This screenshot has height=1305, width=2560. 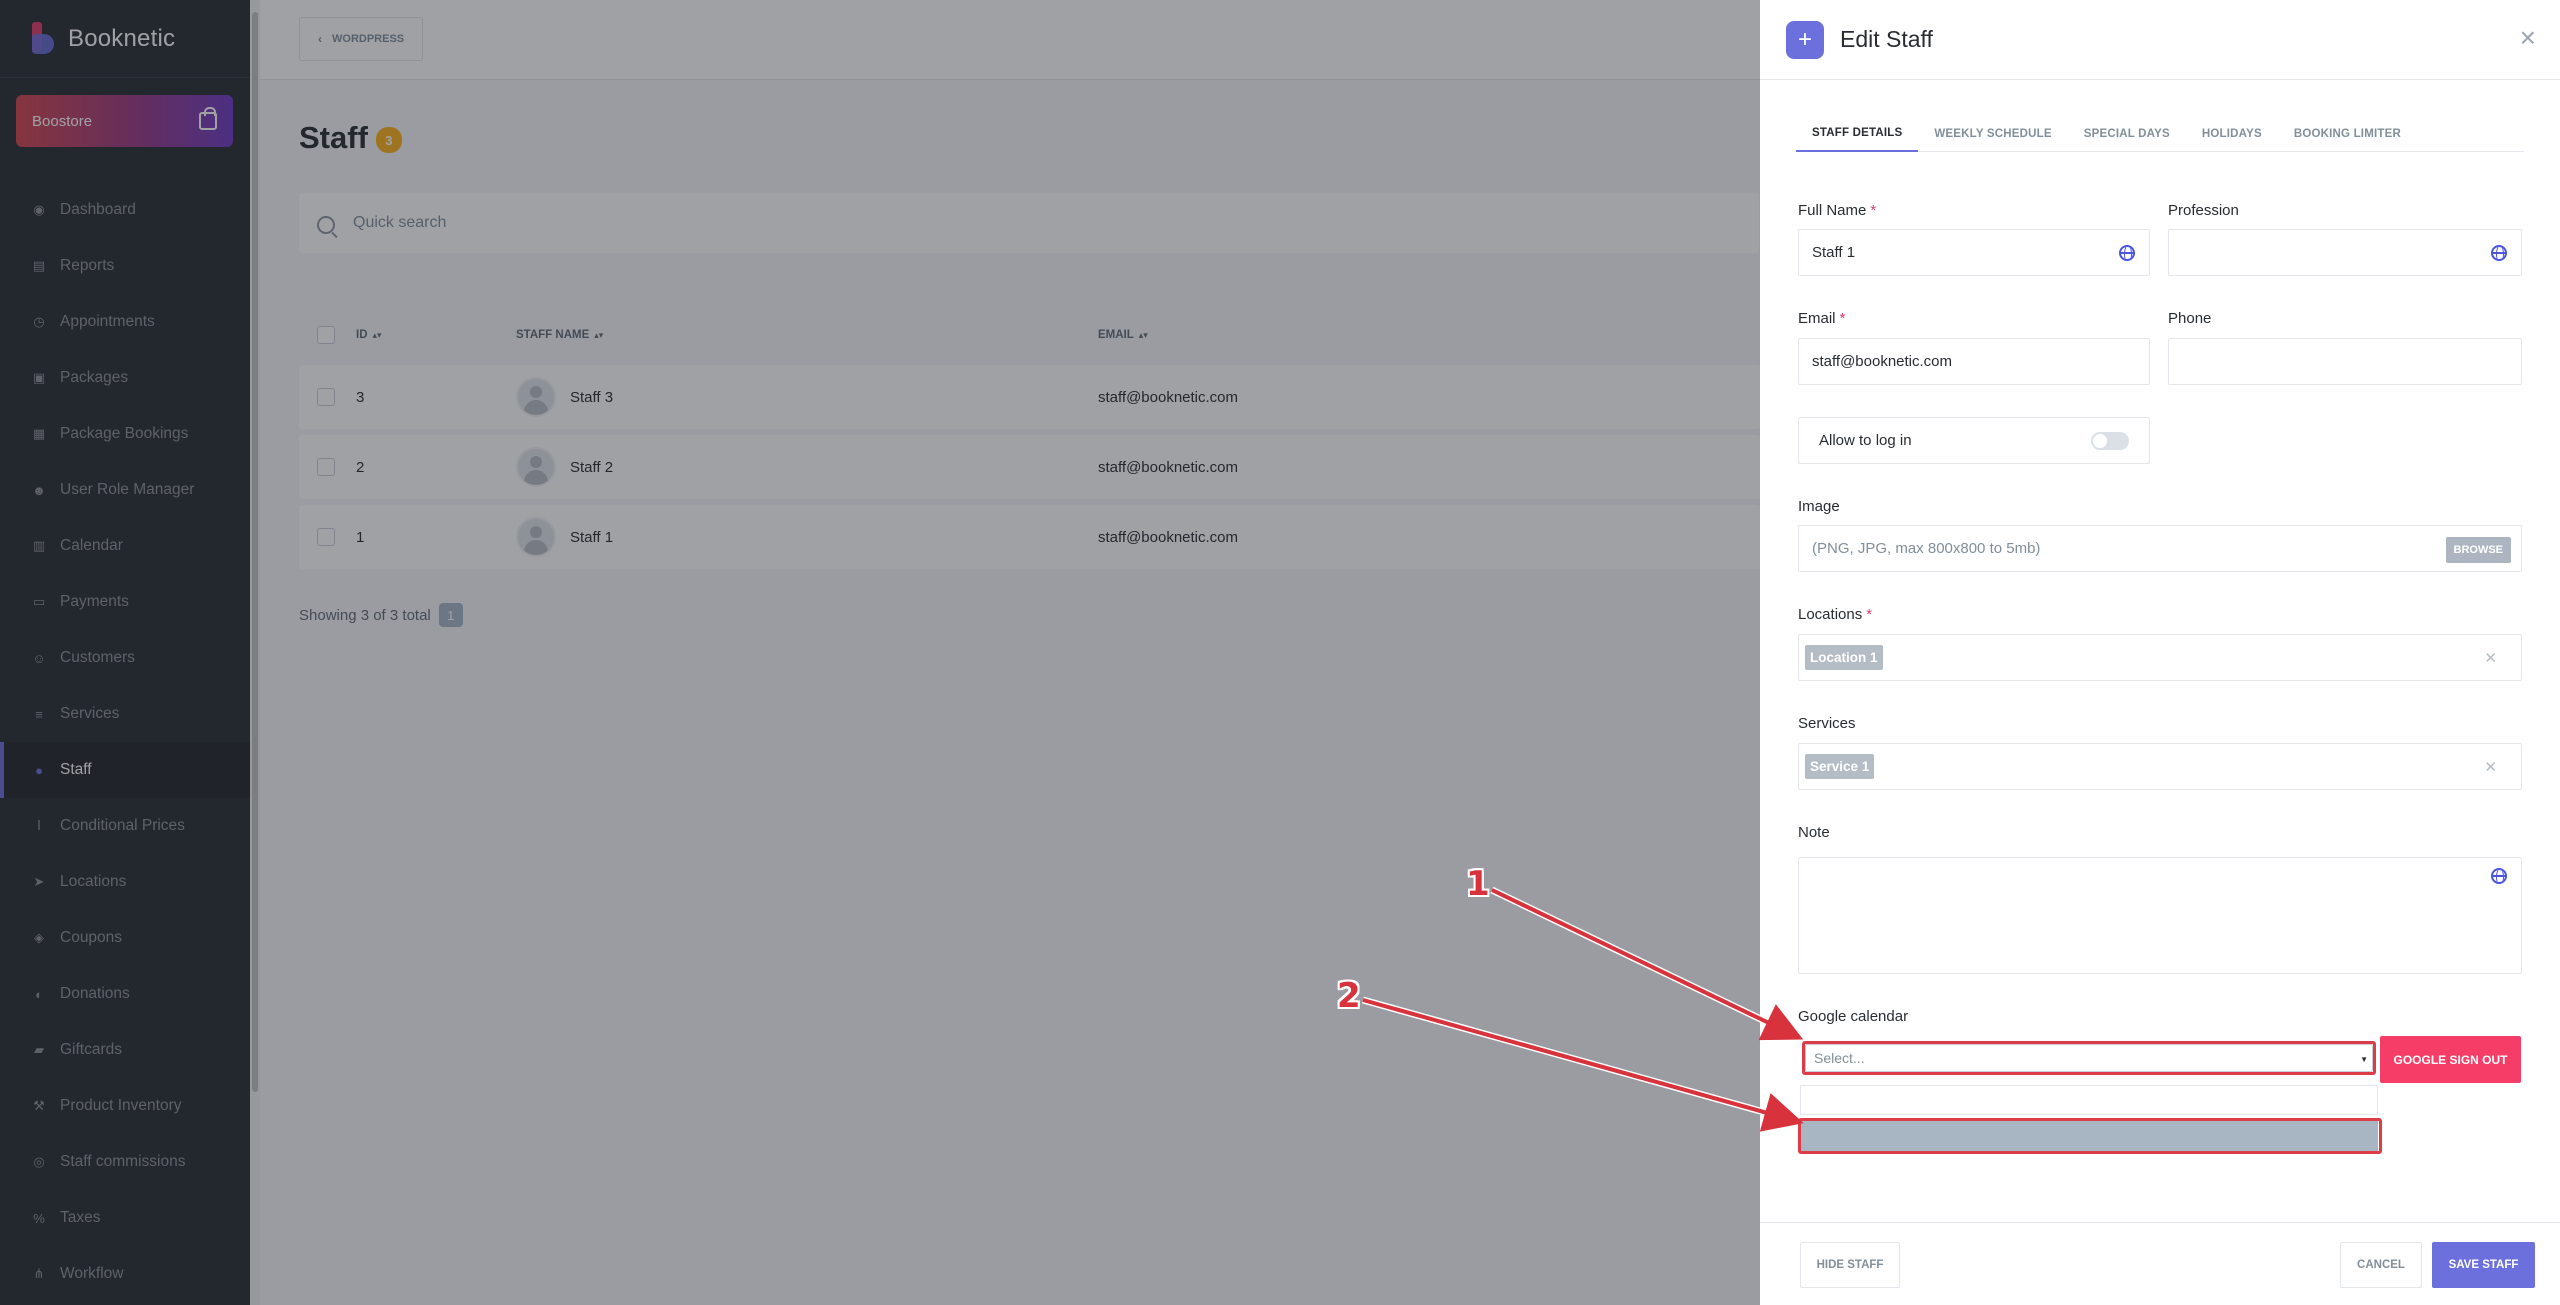 I want to click on profession-label: Profession, so click(x=2203, y=210).